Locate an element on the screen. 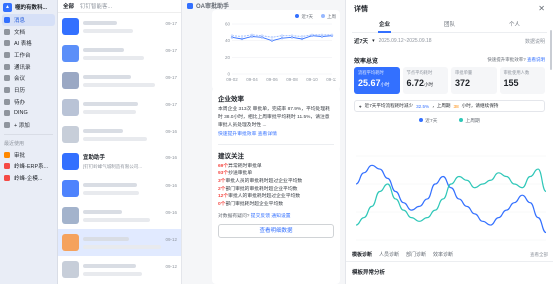 This screenshot has width=553, height=284. nav-item: 会议 is located at coordinates (28, 78).